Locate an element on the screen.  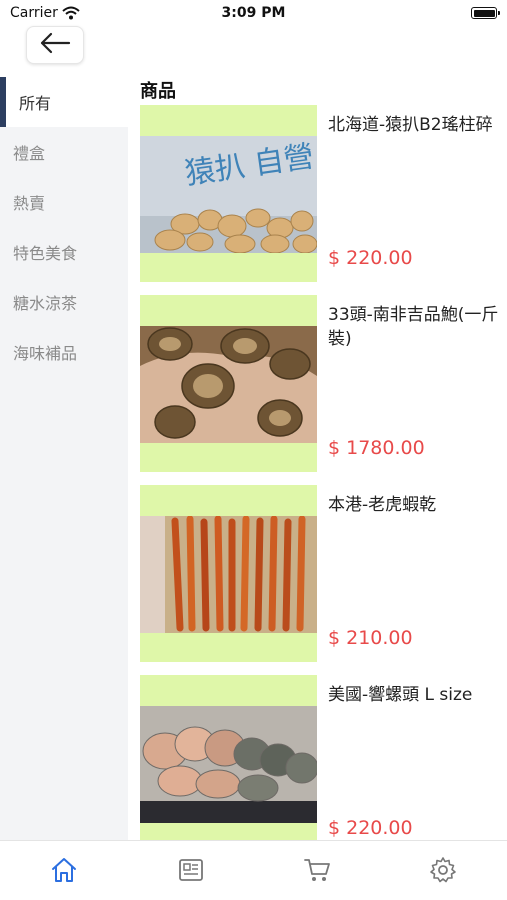
tab-bar is located at coordinates (253, 870).